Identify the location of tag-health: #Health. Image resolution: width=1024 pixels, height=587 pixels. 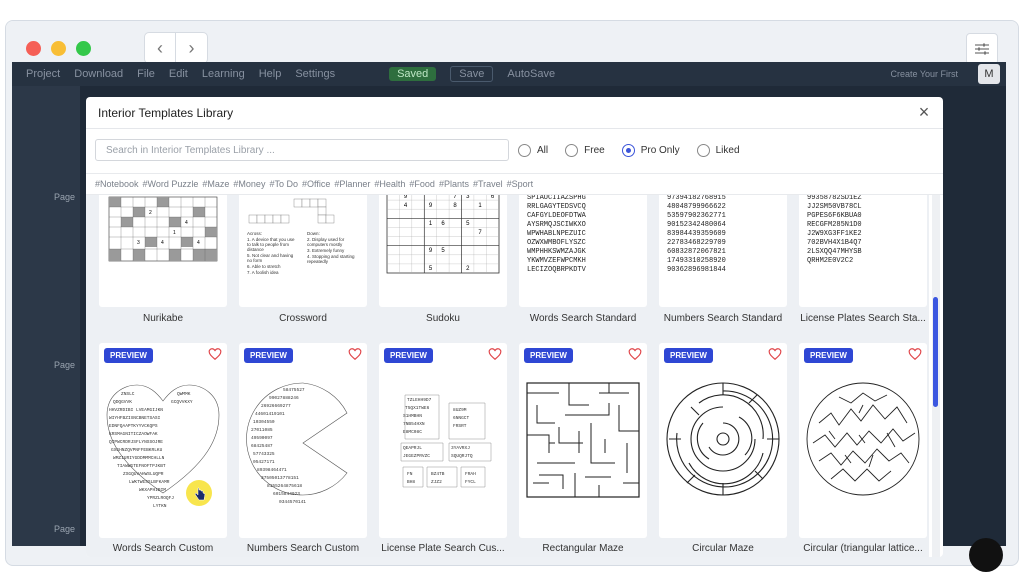
(389, 184).